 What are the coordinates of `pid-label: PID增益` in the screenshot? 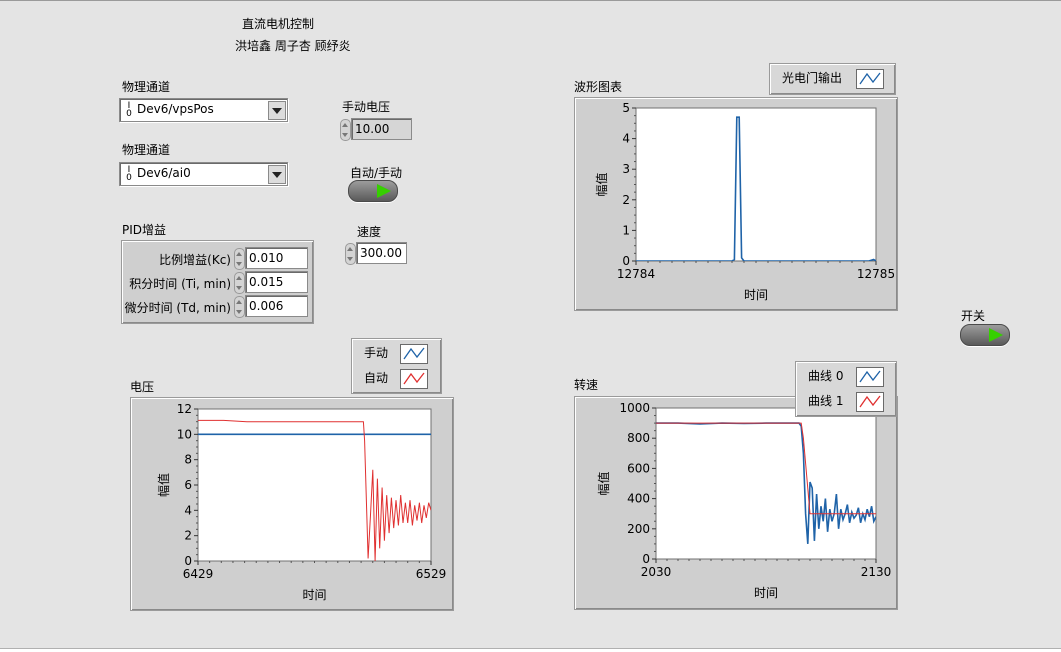 It's located at (144, 230).